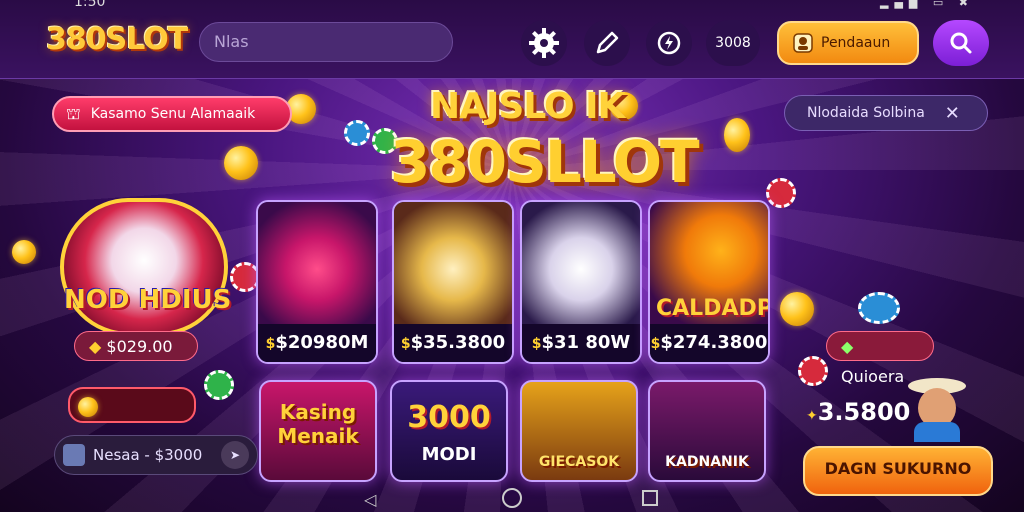  I want to click on game-card-small-label: KADNANIK, so click(707, 462).